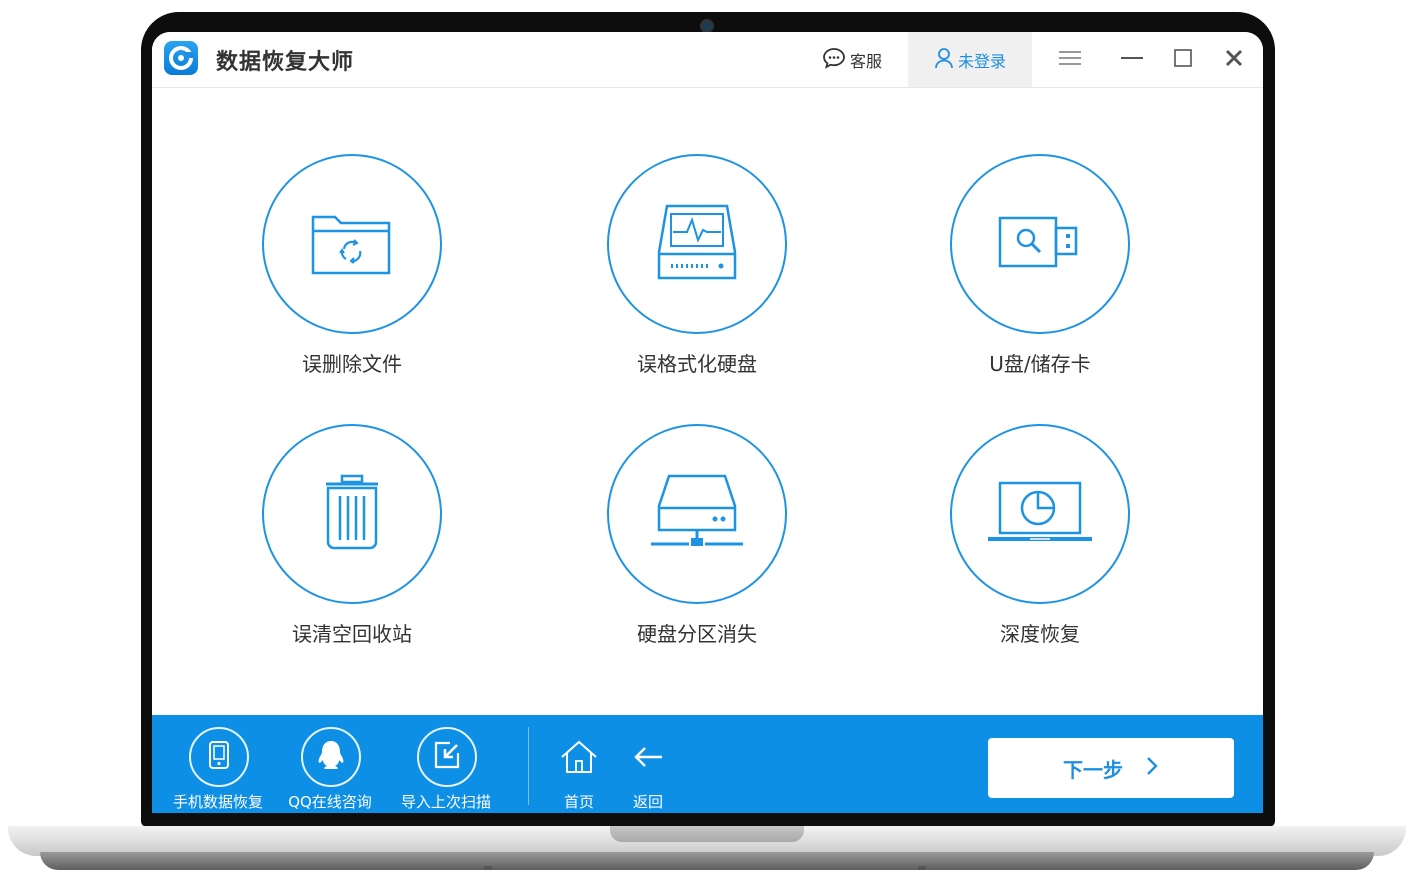 The image size is (1414, 880). Describe the element at coordinates (1040, 364) in the screenshot. I see `mode-label: U盘/储存卡` at that location.